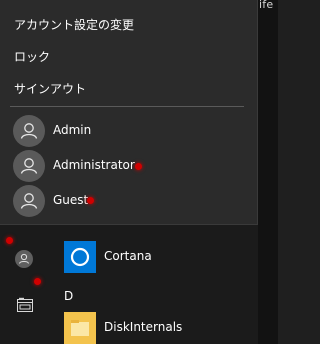  What do you see at coordinates (50, 88) in the screenshot?
I see `sign-out-item: サインアウト` at bounding box center [50, 88].